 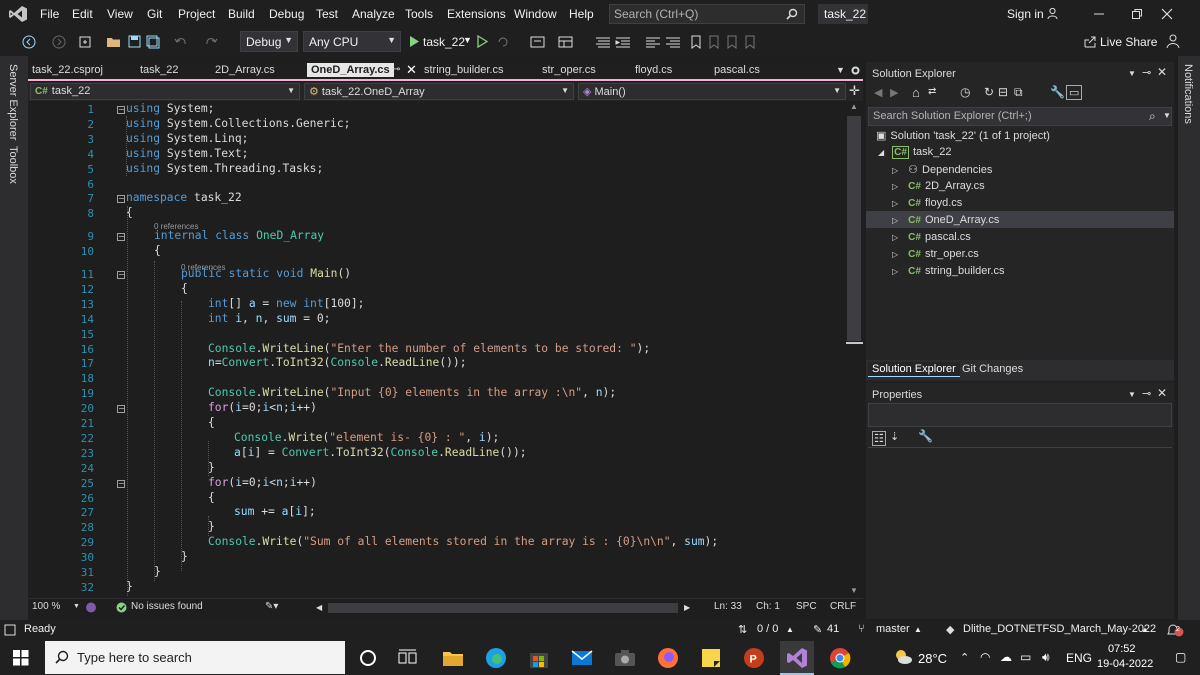 What do you see at coordinates (85, 42) in the screenshot?
I see `new-project-icon` at bounding box center [85, 42].